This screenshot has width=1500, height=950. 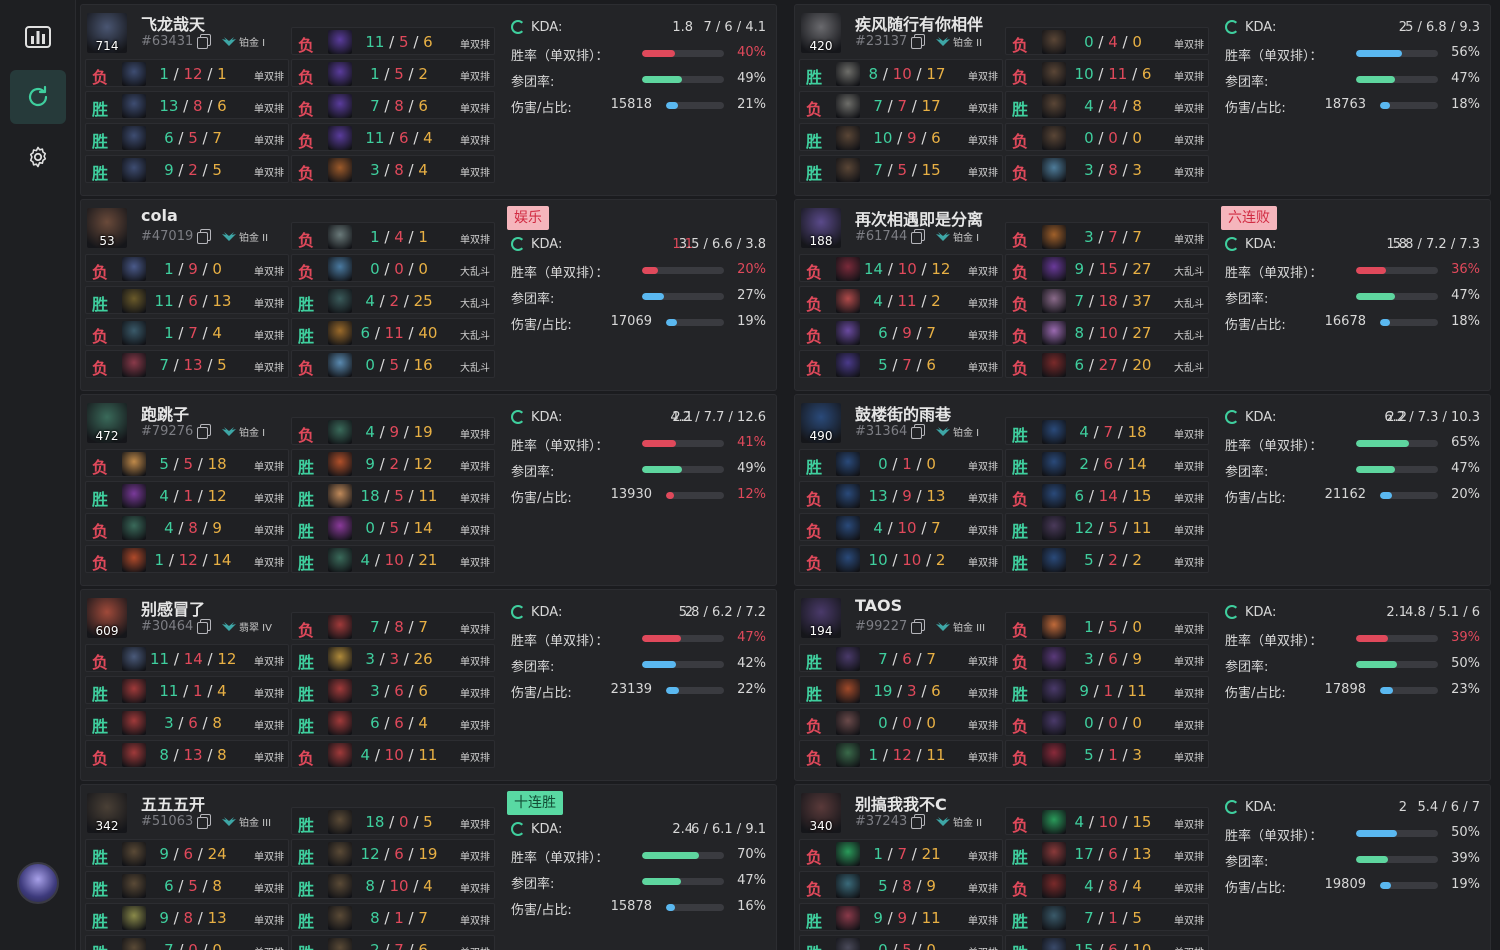 I want to click on match-row: 胜 2 / 7 / 6 单双排, so click(x=393, y=942).